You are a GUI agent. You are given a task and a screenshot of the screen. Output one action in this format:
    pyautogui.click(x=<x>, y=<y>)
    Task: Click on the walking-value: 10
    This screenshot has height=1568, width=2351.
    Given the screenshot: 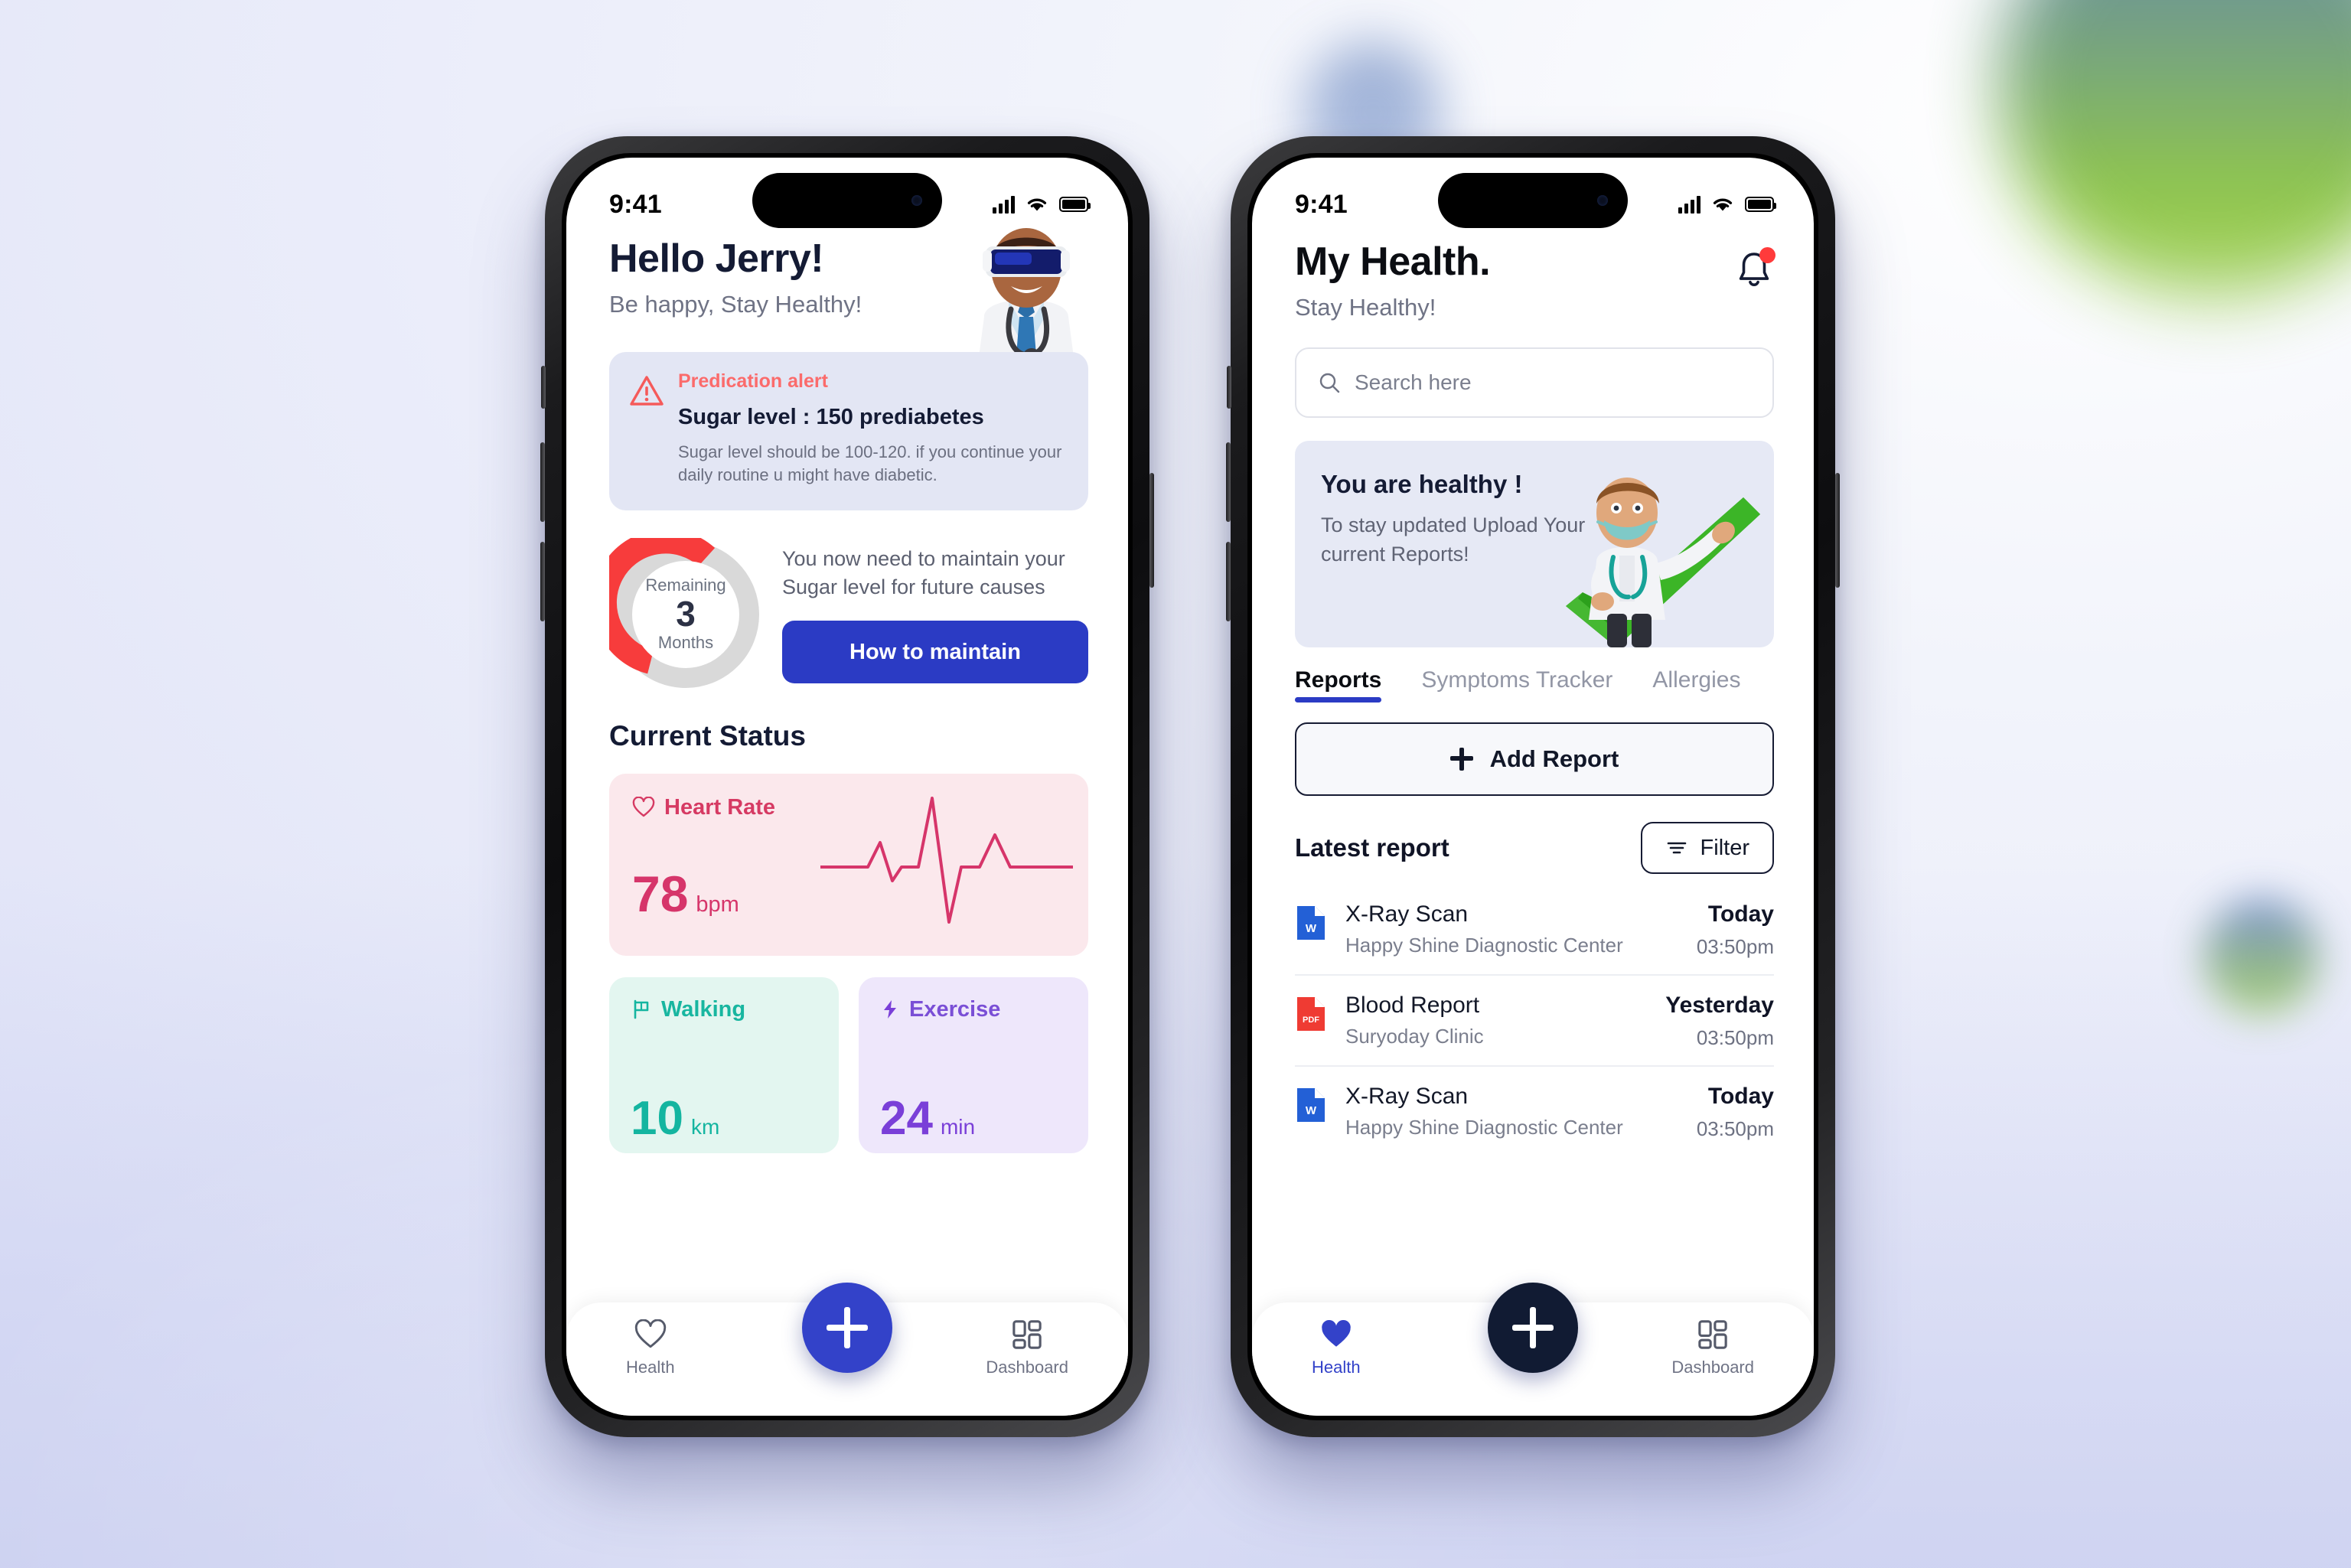 What is the action you would take?
    pyautogui.click(x=657, y=1118)
    